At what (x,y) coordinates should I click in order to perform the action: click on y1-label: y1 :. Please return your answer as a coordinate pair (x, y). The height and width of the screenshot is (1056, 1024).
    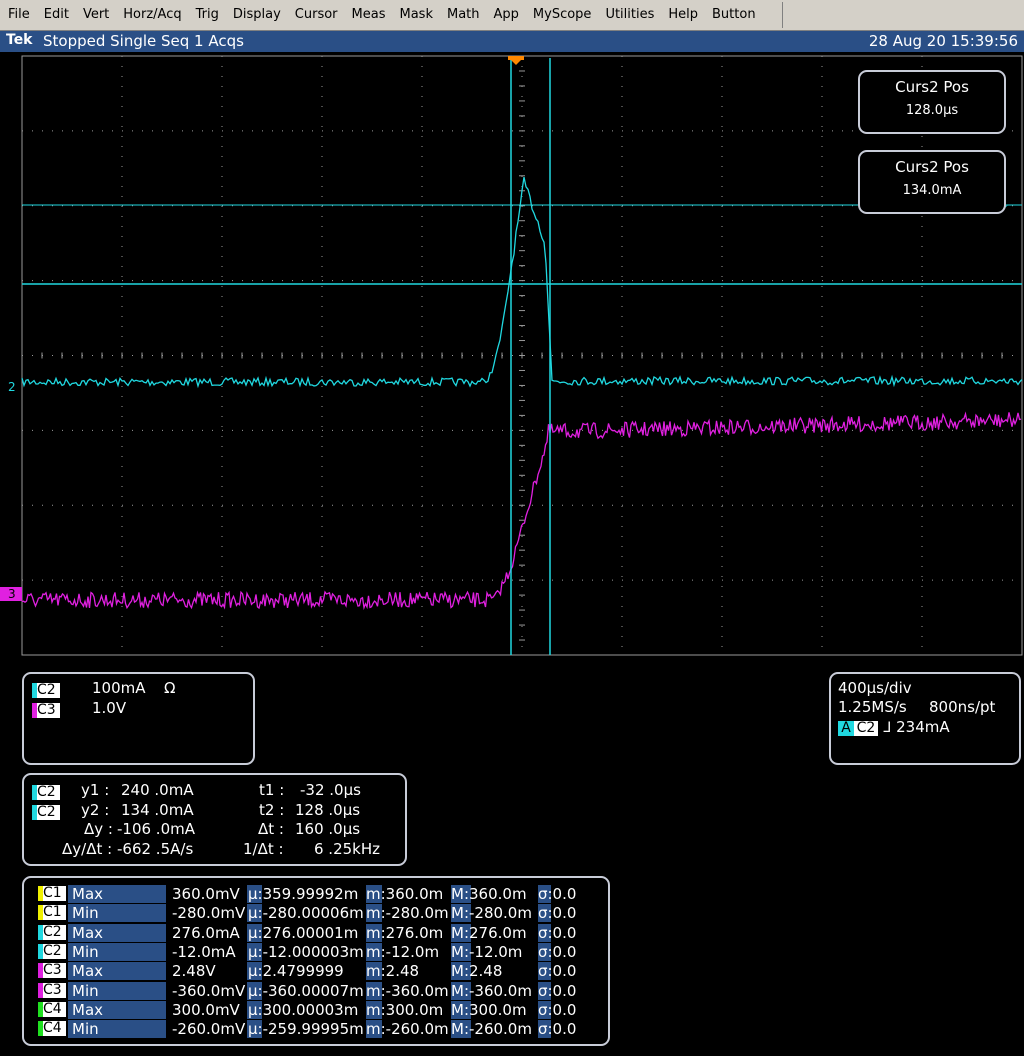
    Looking at the image, I should click on (95, 790).